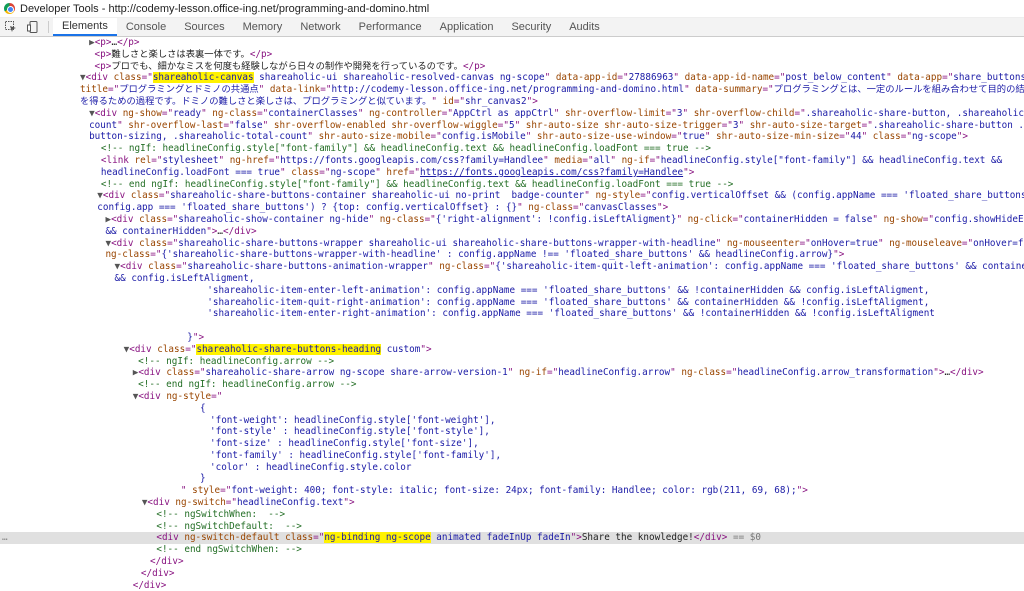  Describe the element at coordinates (146, 27) in the screenshot. I see `tab-console: Console` at that location.